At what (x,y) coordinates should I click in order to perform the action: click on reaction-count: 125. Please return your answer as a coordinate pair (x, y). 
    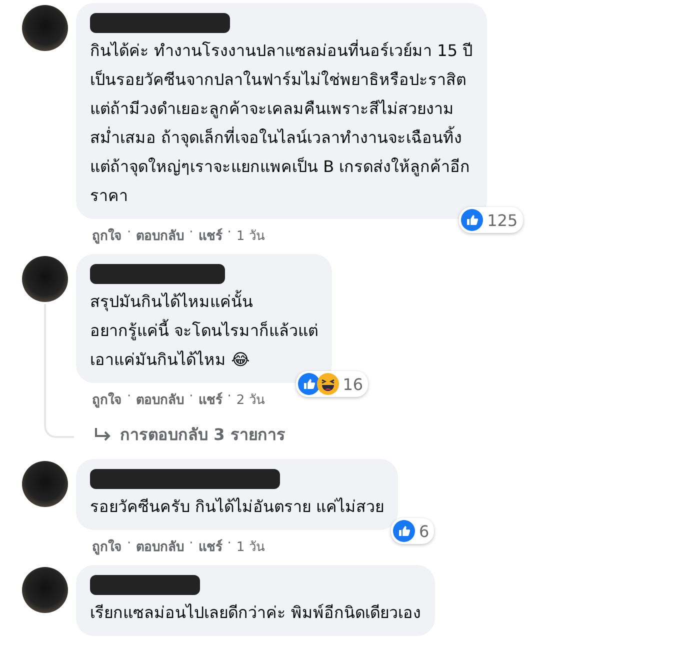
    Looking at the image, I should click on (502, 220).